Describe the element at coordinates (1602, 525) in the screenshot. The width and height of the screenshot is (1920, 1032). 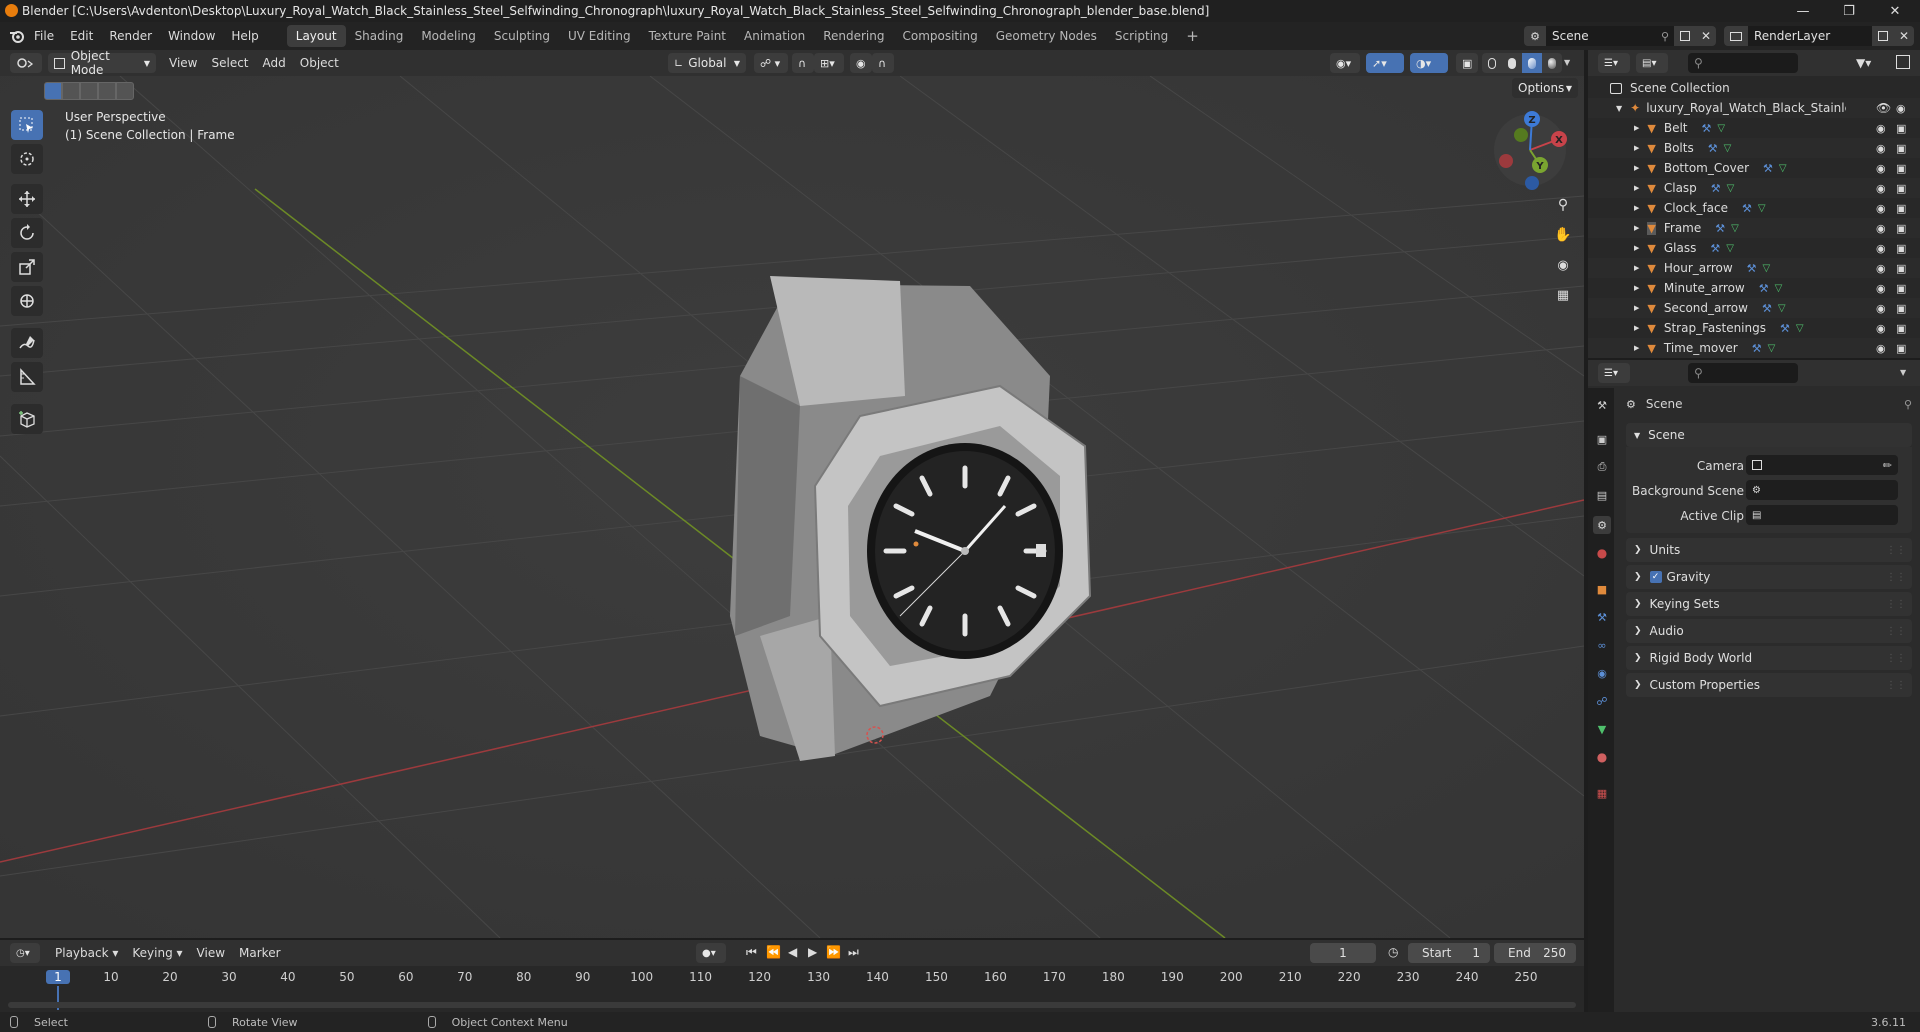
I see `scene-properties-tab: ⚙` at that location.